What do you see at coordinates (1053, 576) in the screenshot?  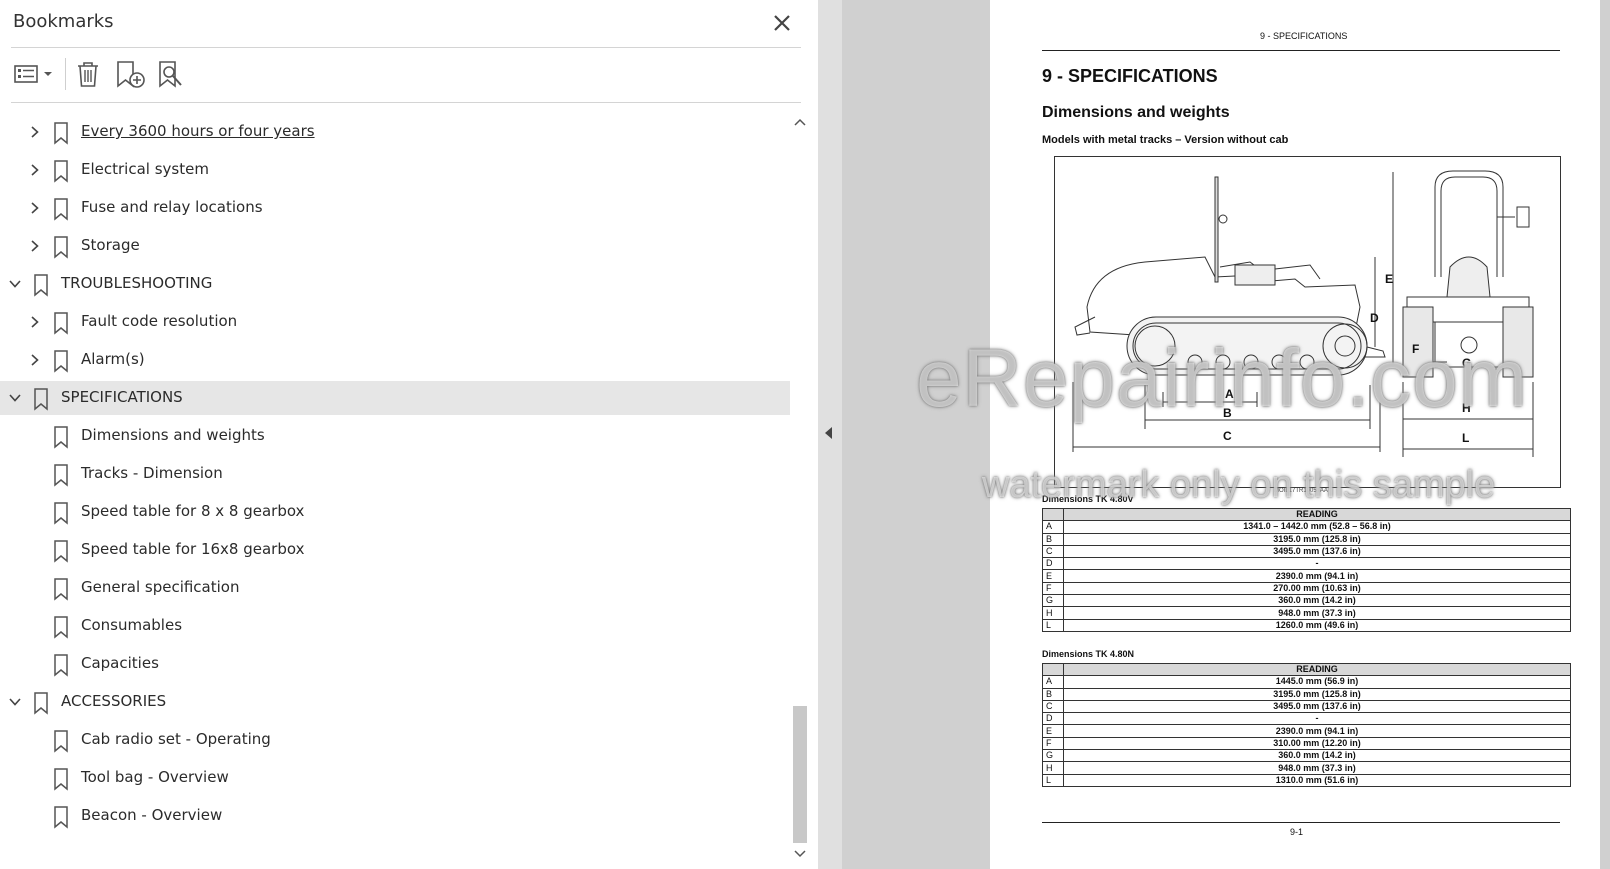 I see `dimension-key: E` at bounding box center [1053, 576].